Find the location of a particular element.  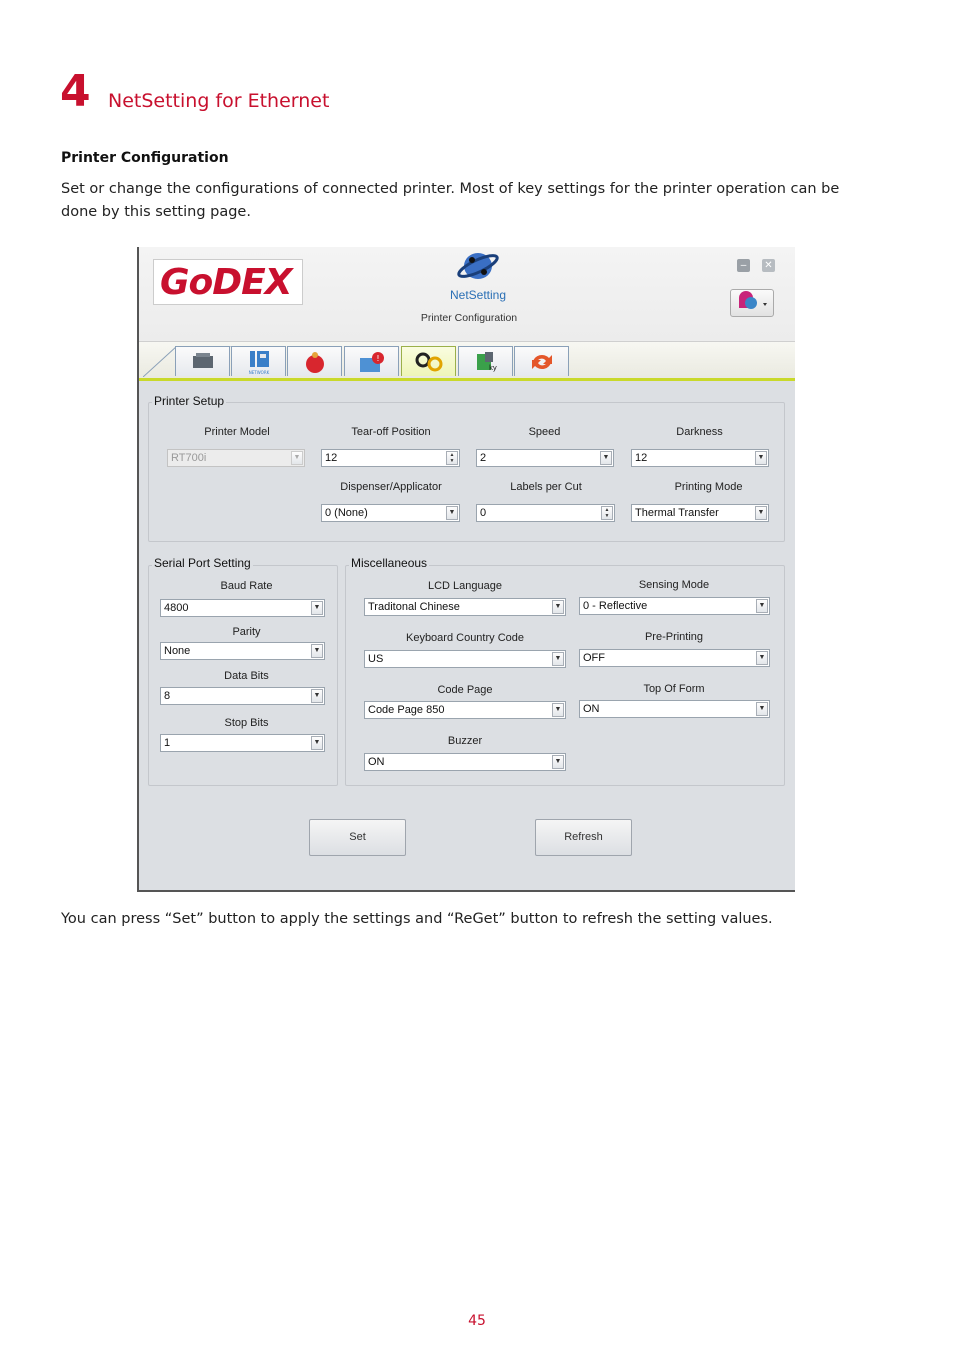

email-alert-icon: ! is located at coordinates (371, 361).